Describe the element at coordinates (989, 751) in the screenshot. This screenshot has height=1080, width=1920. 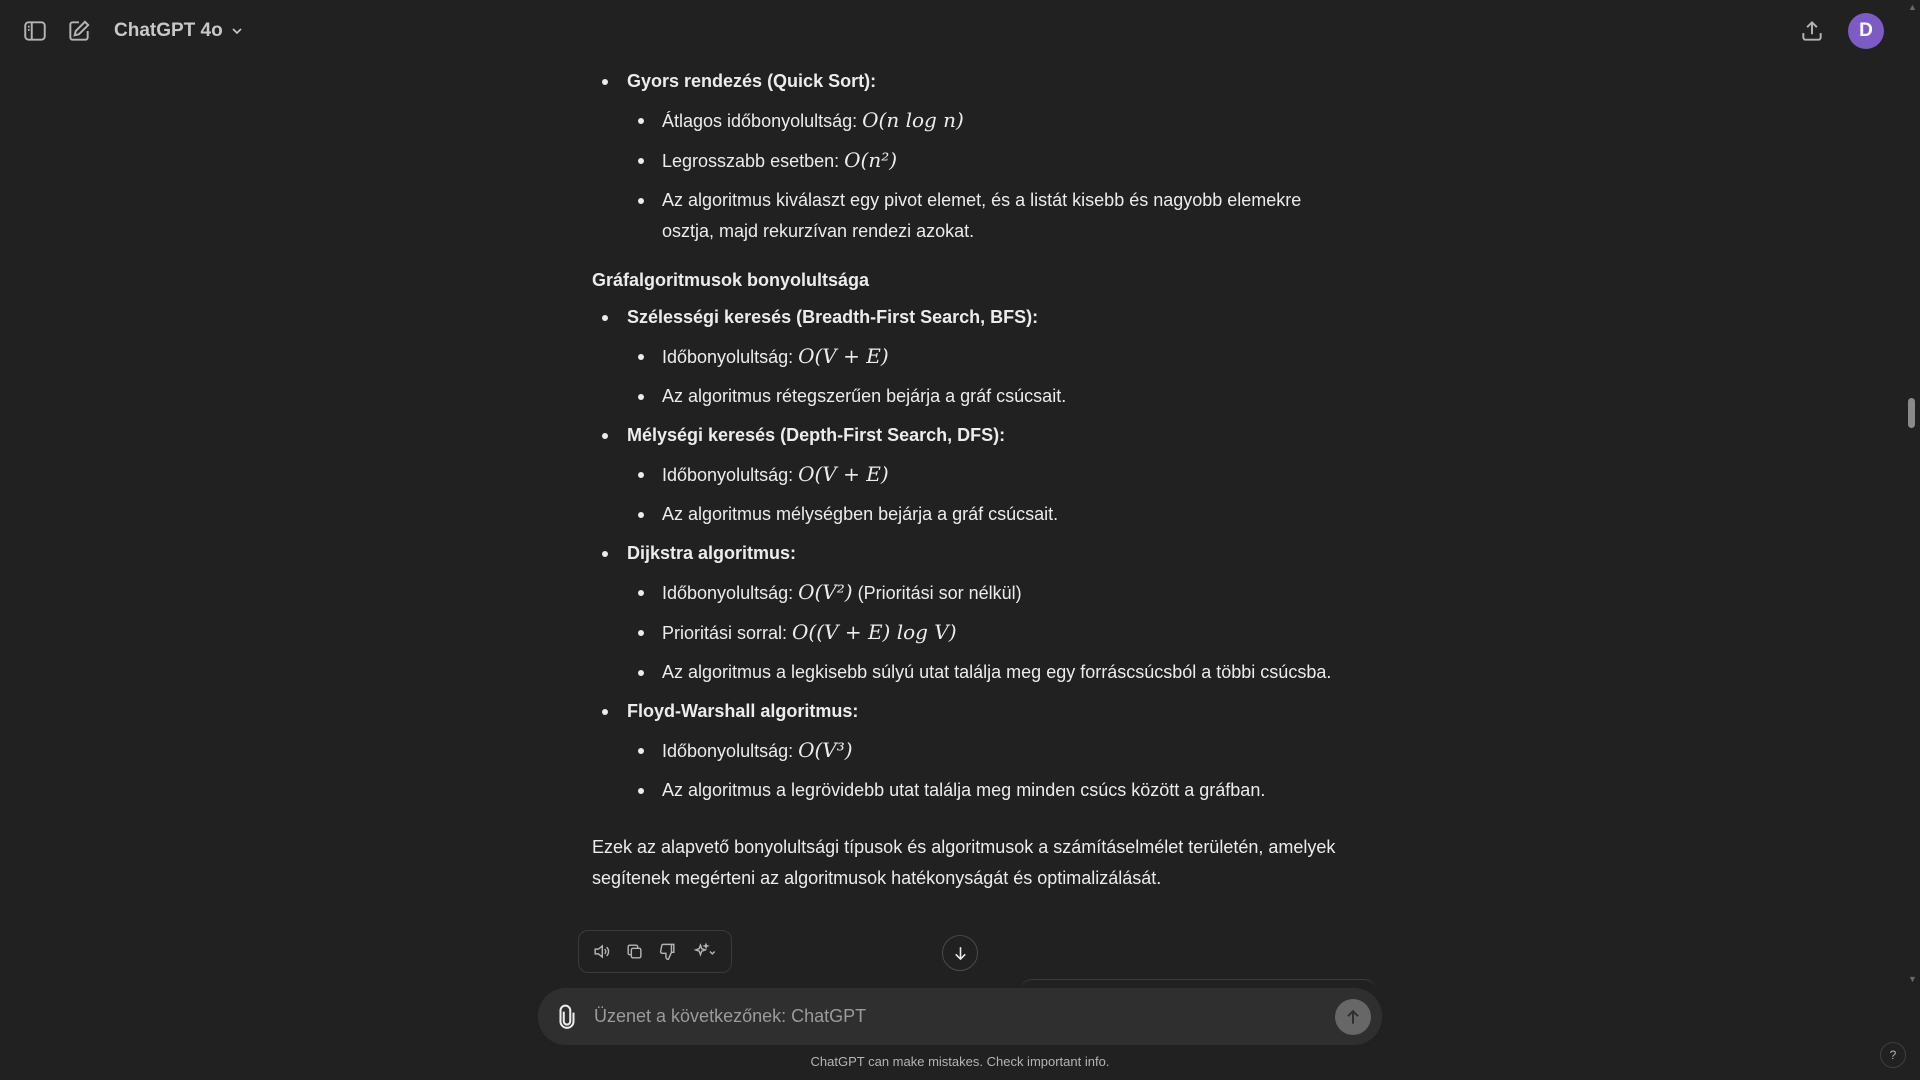
I see `list-item: Időbonyolultság: O(V³)` at that location.